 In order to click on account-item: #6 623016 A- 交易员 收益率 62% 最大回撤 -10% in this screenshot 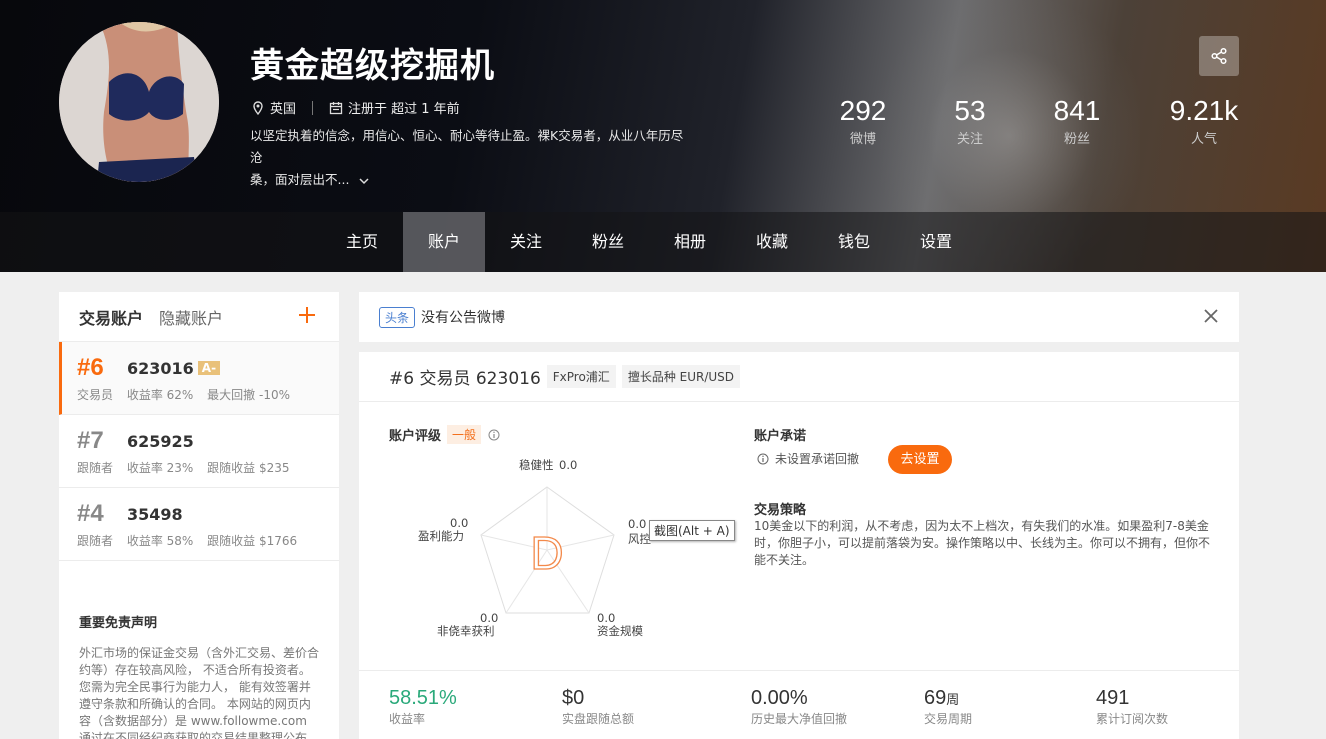, I will do `click(199, 378)`.